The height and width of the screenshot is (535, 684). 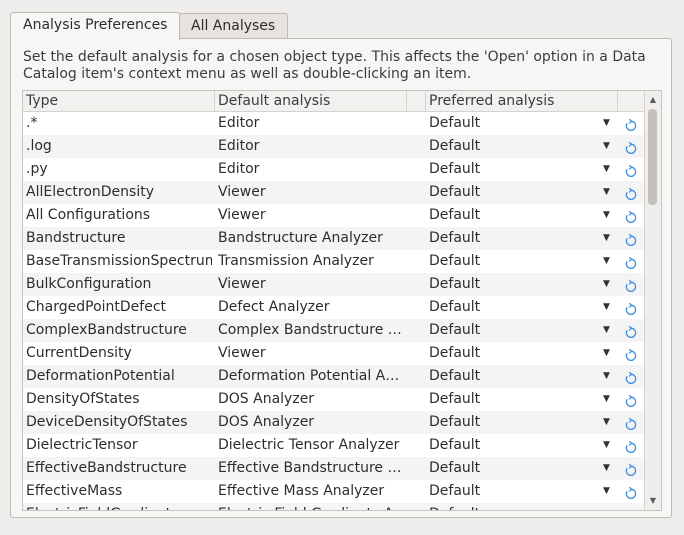 What do you see at coordinates (119, 101) in the screenshot?
I see `column-header-type: Type` at bounding box center [119, 101].